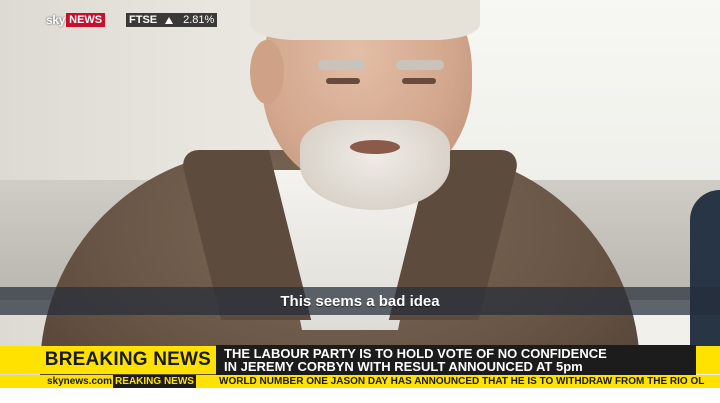 The image size is (720, 403). What do you see at coordinates (80, 381) in the screenshot?
I see `website-url: skynews.com` at bounding box center [80, 381].